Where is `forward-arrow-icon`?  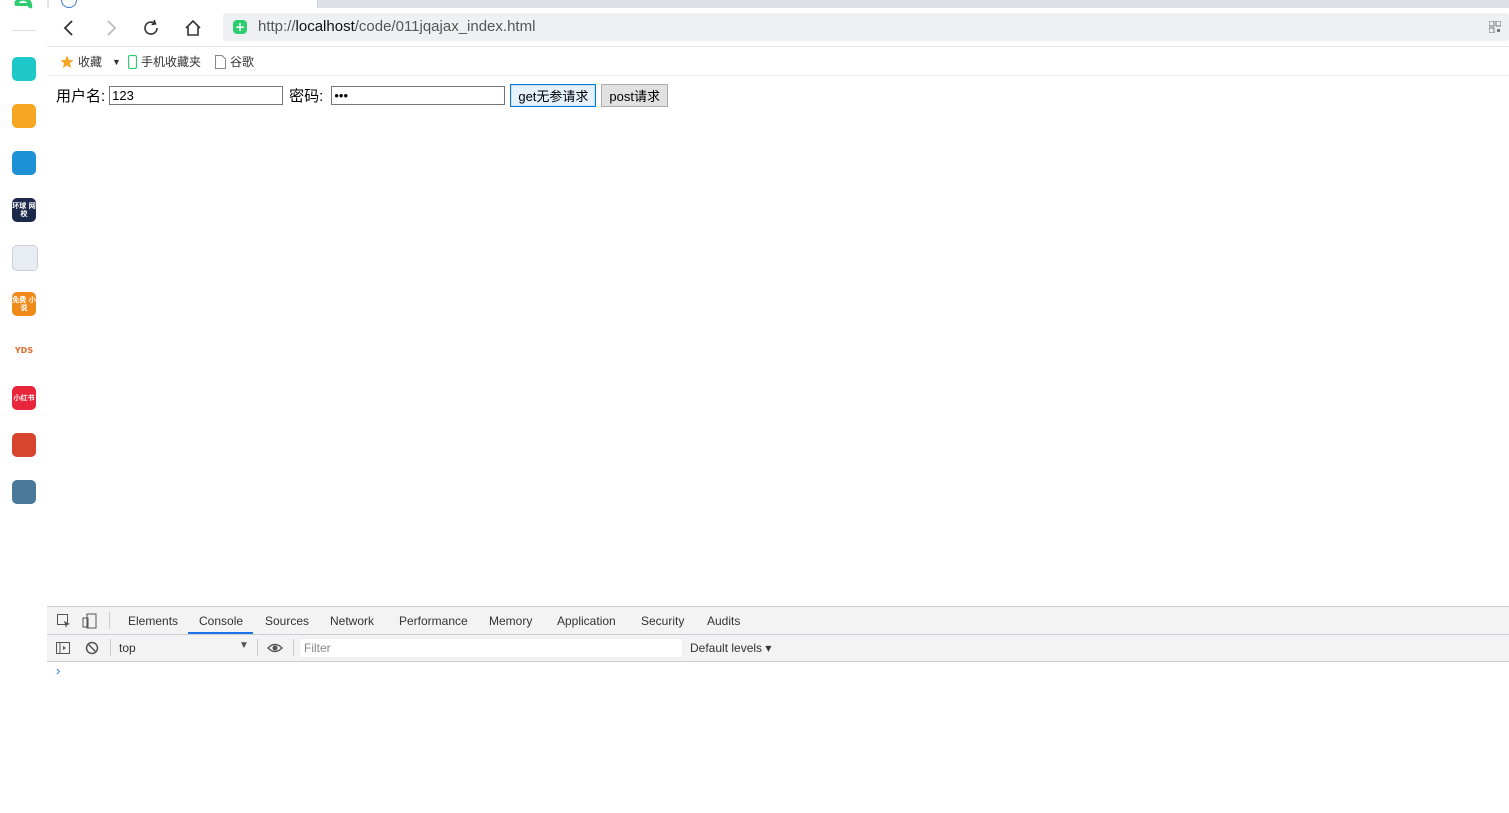
forward-arrow-icon is located at coordinates (112, 28).